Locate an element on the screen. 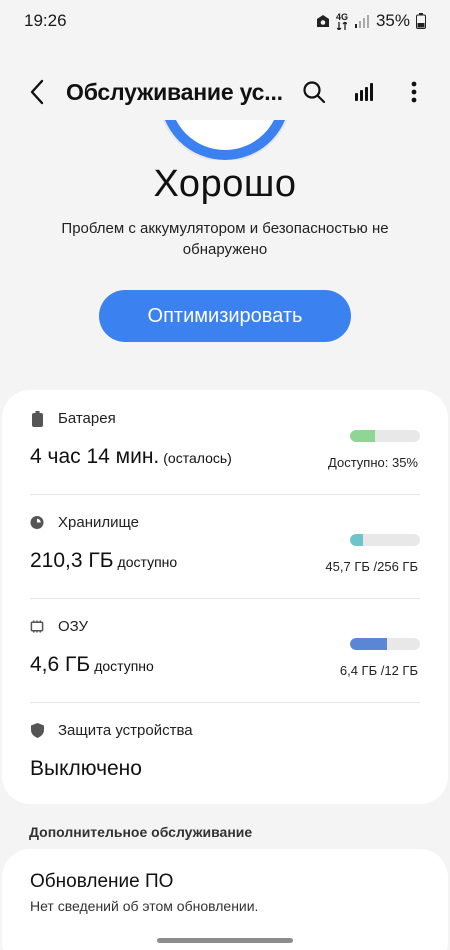 This screenshot has width=450, height=950. gesture-navigation-handle is located at coordinates (225, 940).